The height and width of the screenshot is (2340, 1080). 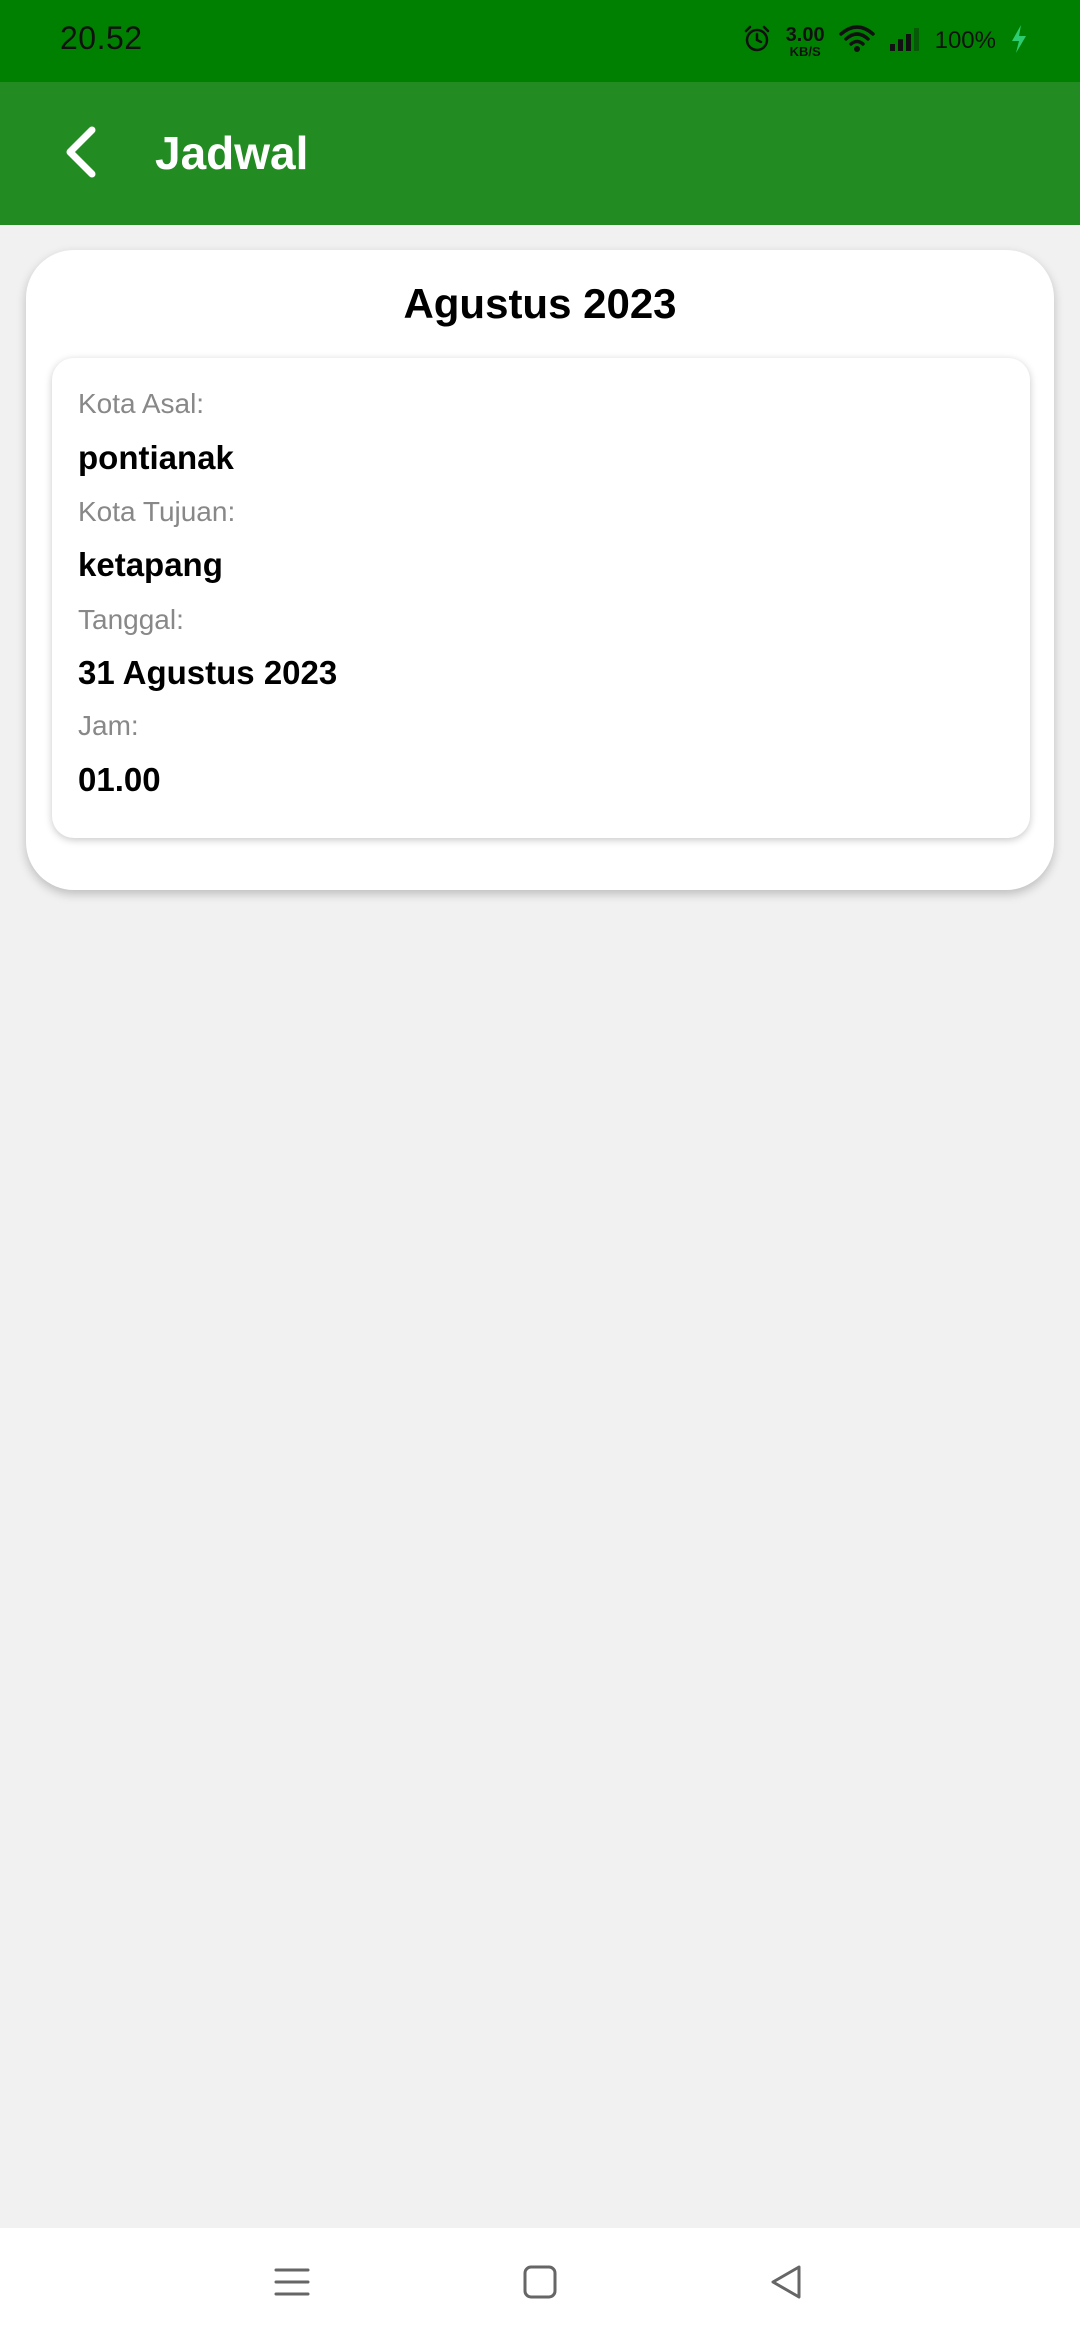 I want to click on destination-label: Kota Tujuan:, so click(x=157, y=511).